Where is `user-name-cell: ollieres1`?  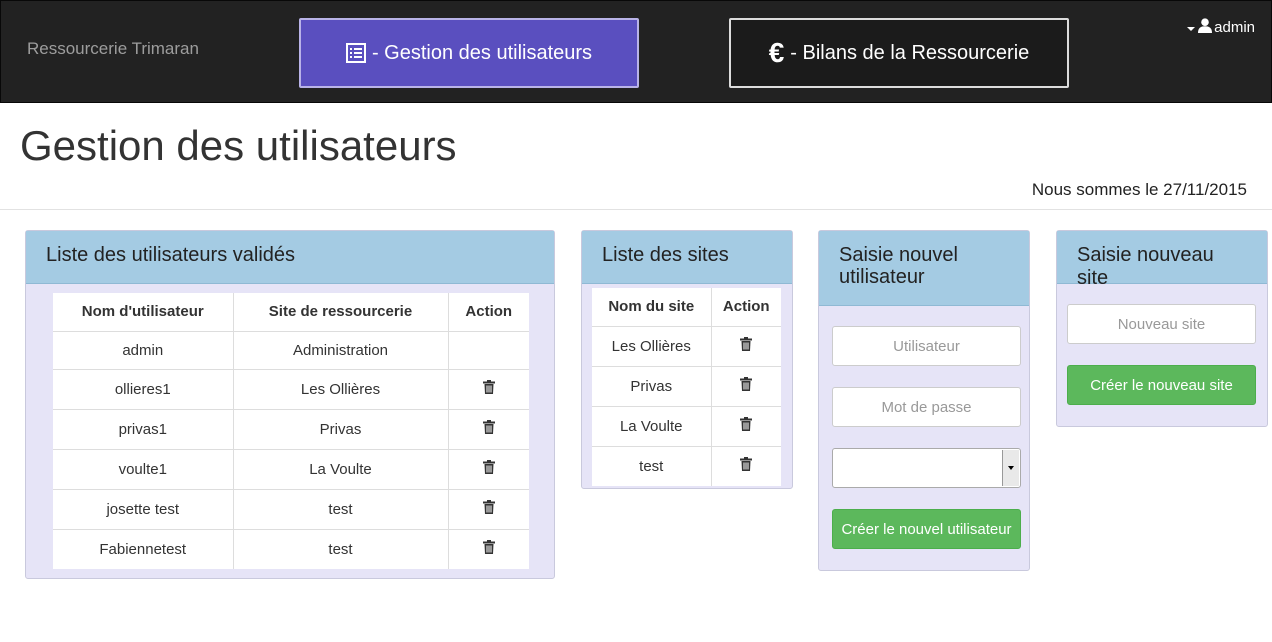 user-name-cell: ollieres1 is located at coordinates (143, 388).